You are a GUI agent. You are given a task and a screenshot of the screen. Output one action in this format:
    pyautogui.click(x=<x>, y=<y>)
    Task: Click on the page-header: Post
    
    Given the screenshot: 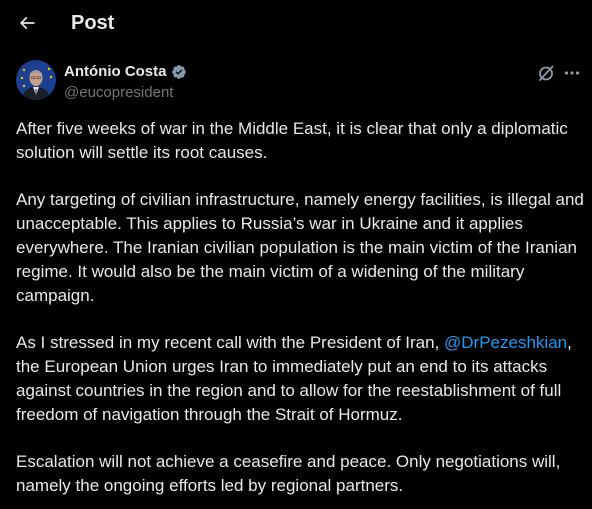 What is the action you would take?
    pyautogui.click(x=296, y=24)
    